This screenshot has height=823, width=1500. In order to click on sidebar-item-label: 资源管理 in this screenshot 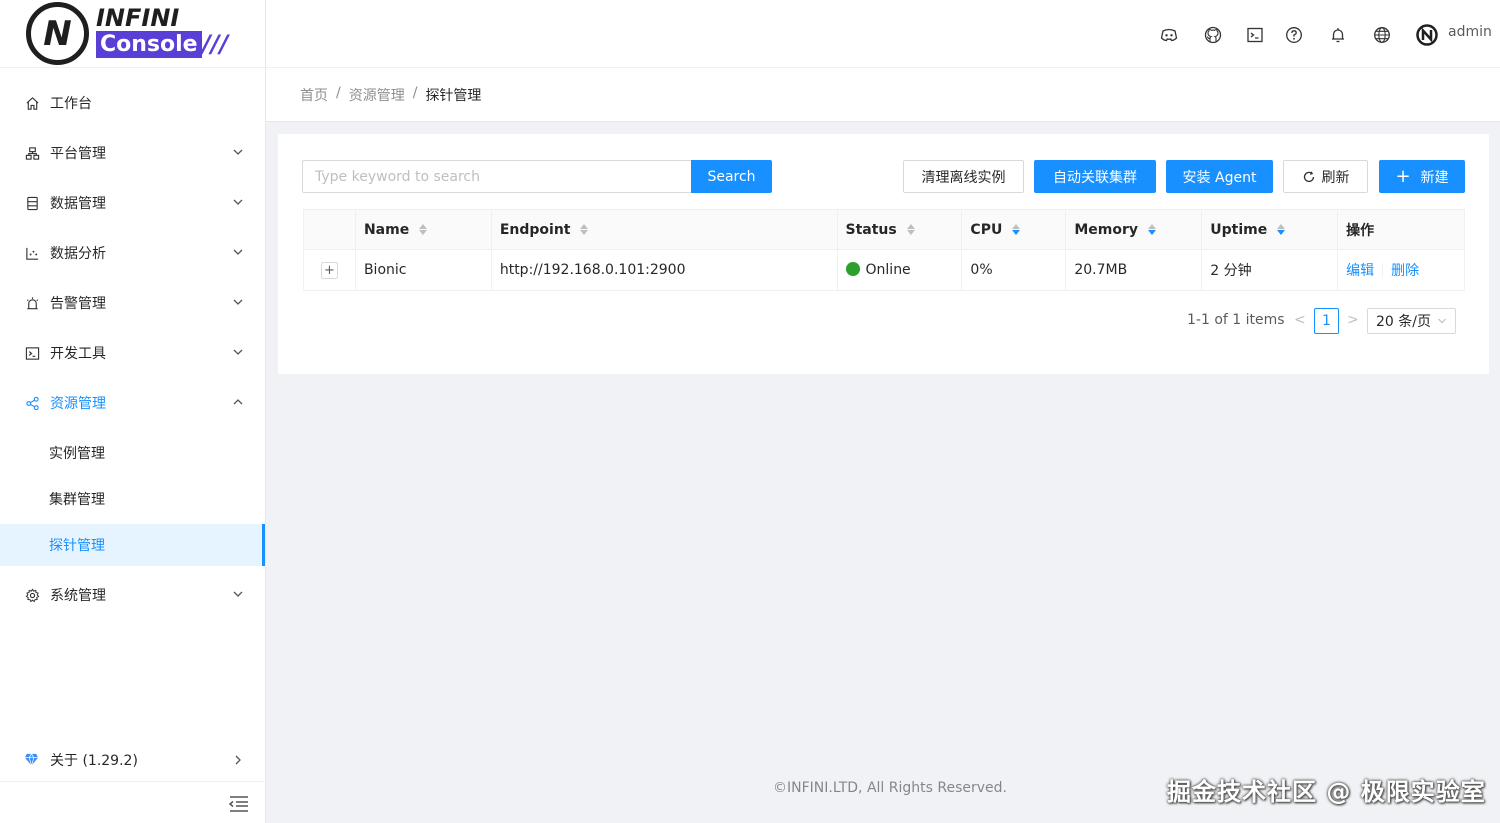, I will do `click(78, 404)`.